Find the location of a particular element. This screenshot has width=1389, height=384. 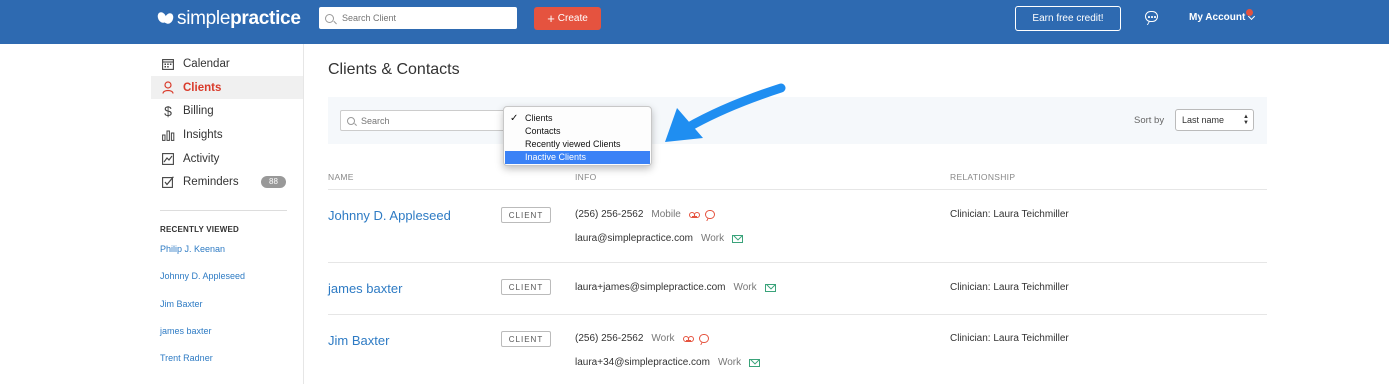

sort-select: Last name ▲ ▼ is located at coordinates (1214, 120).